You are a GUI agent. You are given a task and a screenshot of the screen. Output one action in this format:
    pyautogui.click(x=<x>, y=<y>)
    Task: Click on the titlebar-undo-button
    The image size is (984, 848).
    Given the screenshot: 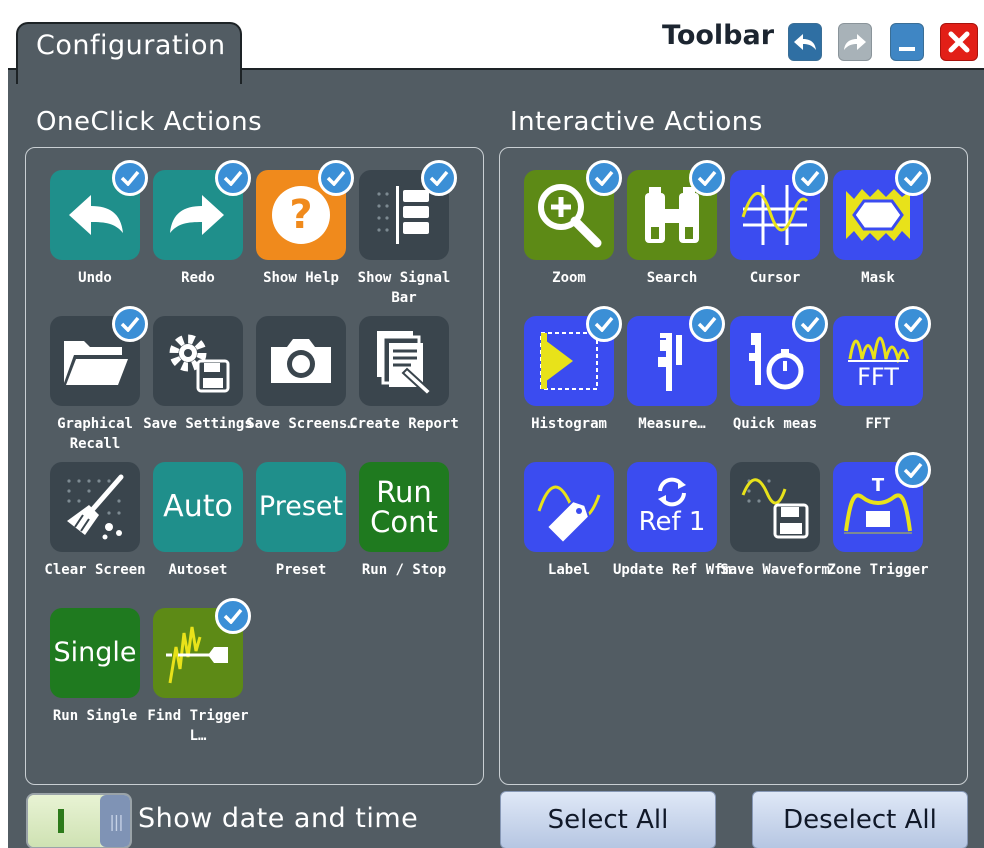 What is the action you would take?
    pyautogui.click(x=805, y=42)
    